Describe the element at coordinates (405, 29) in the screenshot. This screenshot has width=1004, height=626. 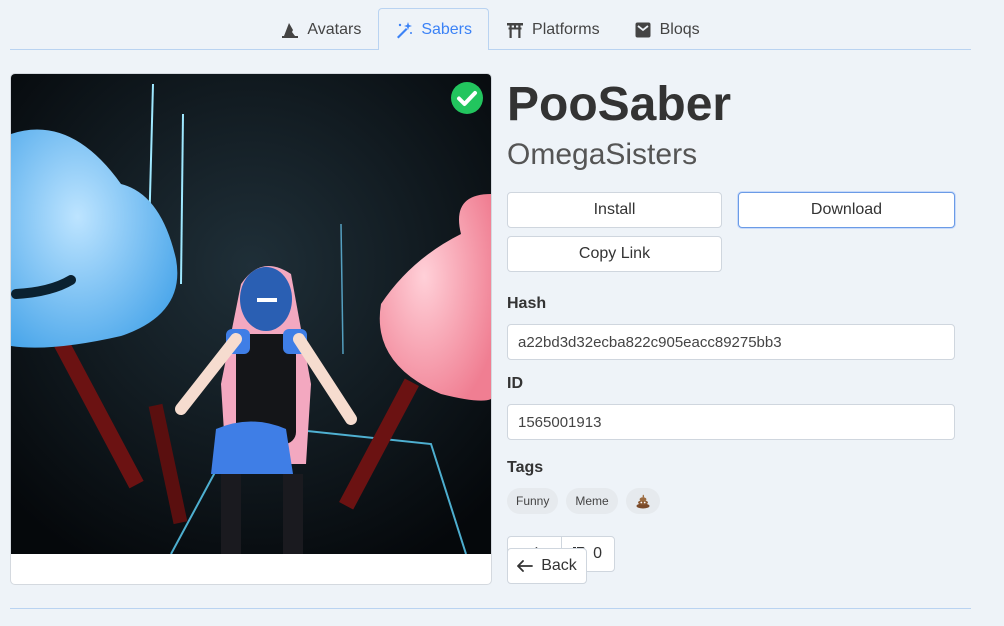
I see `magic-wand-icon` at that location.